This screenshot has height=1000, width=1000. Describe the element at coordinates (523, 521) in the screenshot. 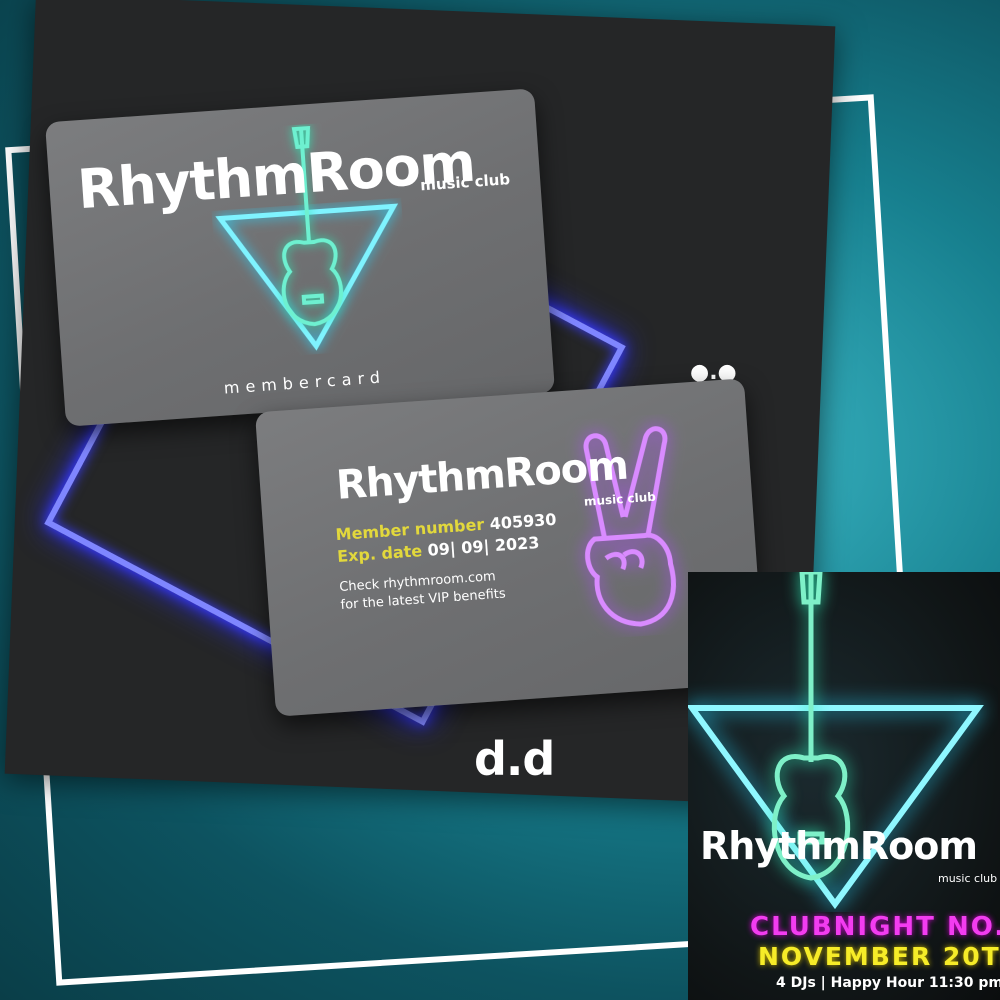

I see `member-number-value: 405930` at that location.